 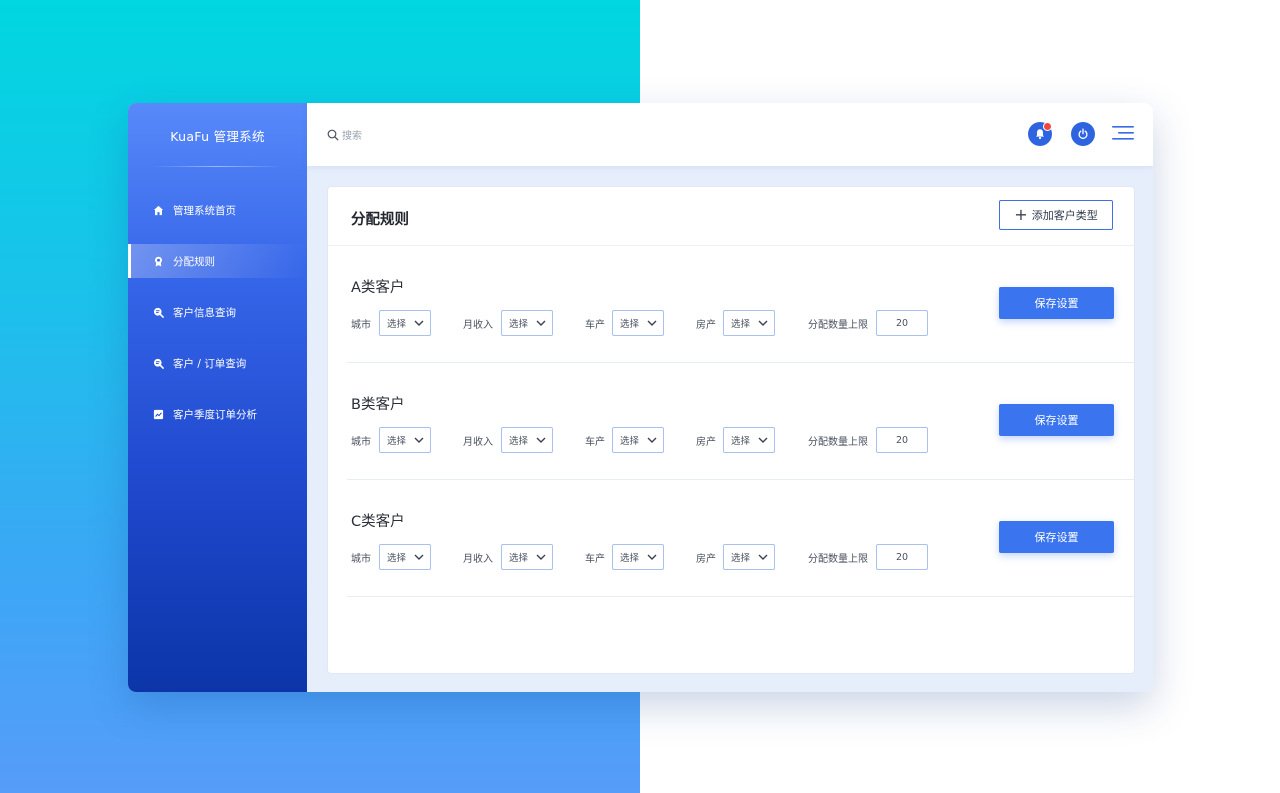 What do you see at coordinates (378, 405) in the screenshot?
I see `group-title: B类客户` at bounding box center [378, 405].